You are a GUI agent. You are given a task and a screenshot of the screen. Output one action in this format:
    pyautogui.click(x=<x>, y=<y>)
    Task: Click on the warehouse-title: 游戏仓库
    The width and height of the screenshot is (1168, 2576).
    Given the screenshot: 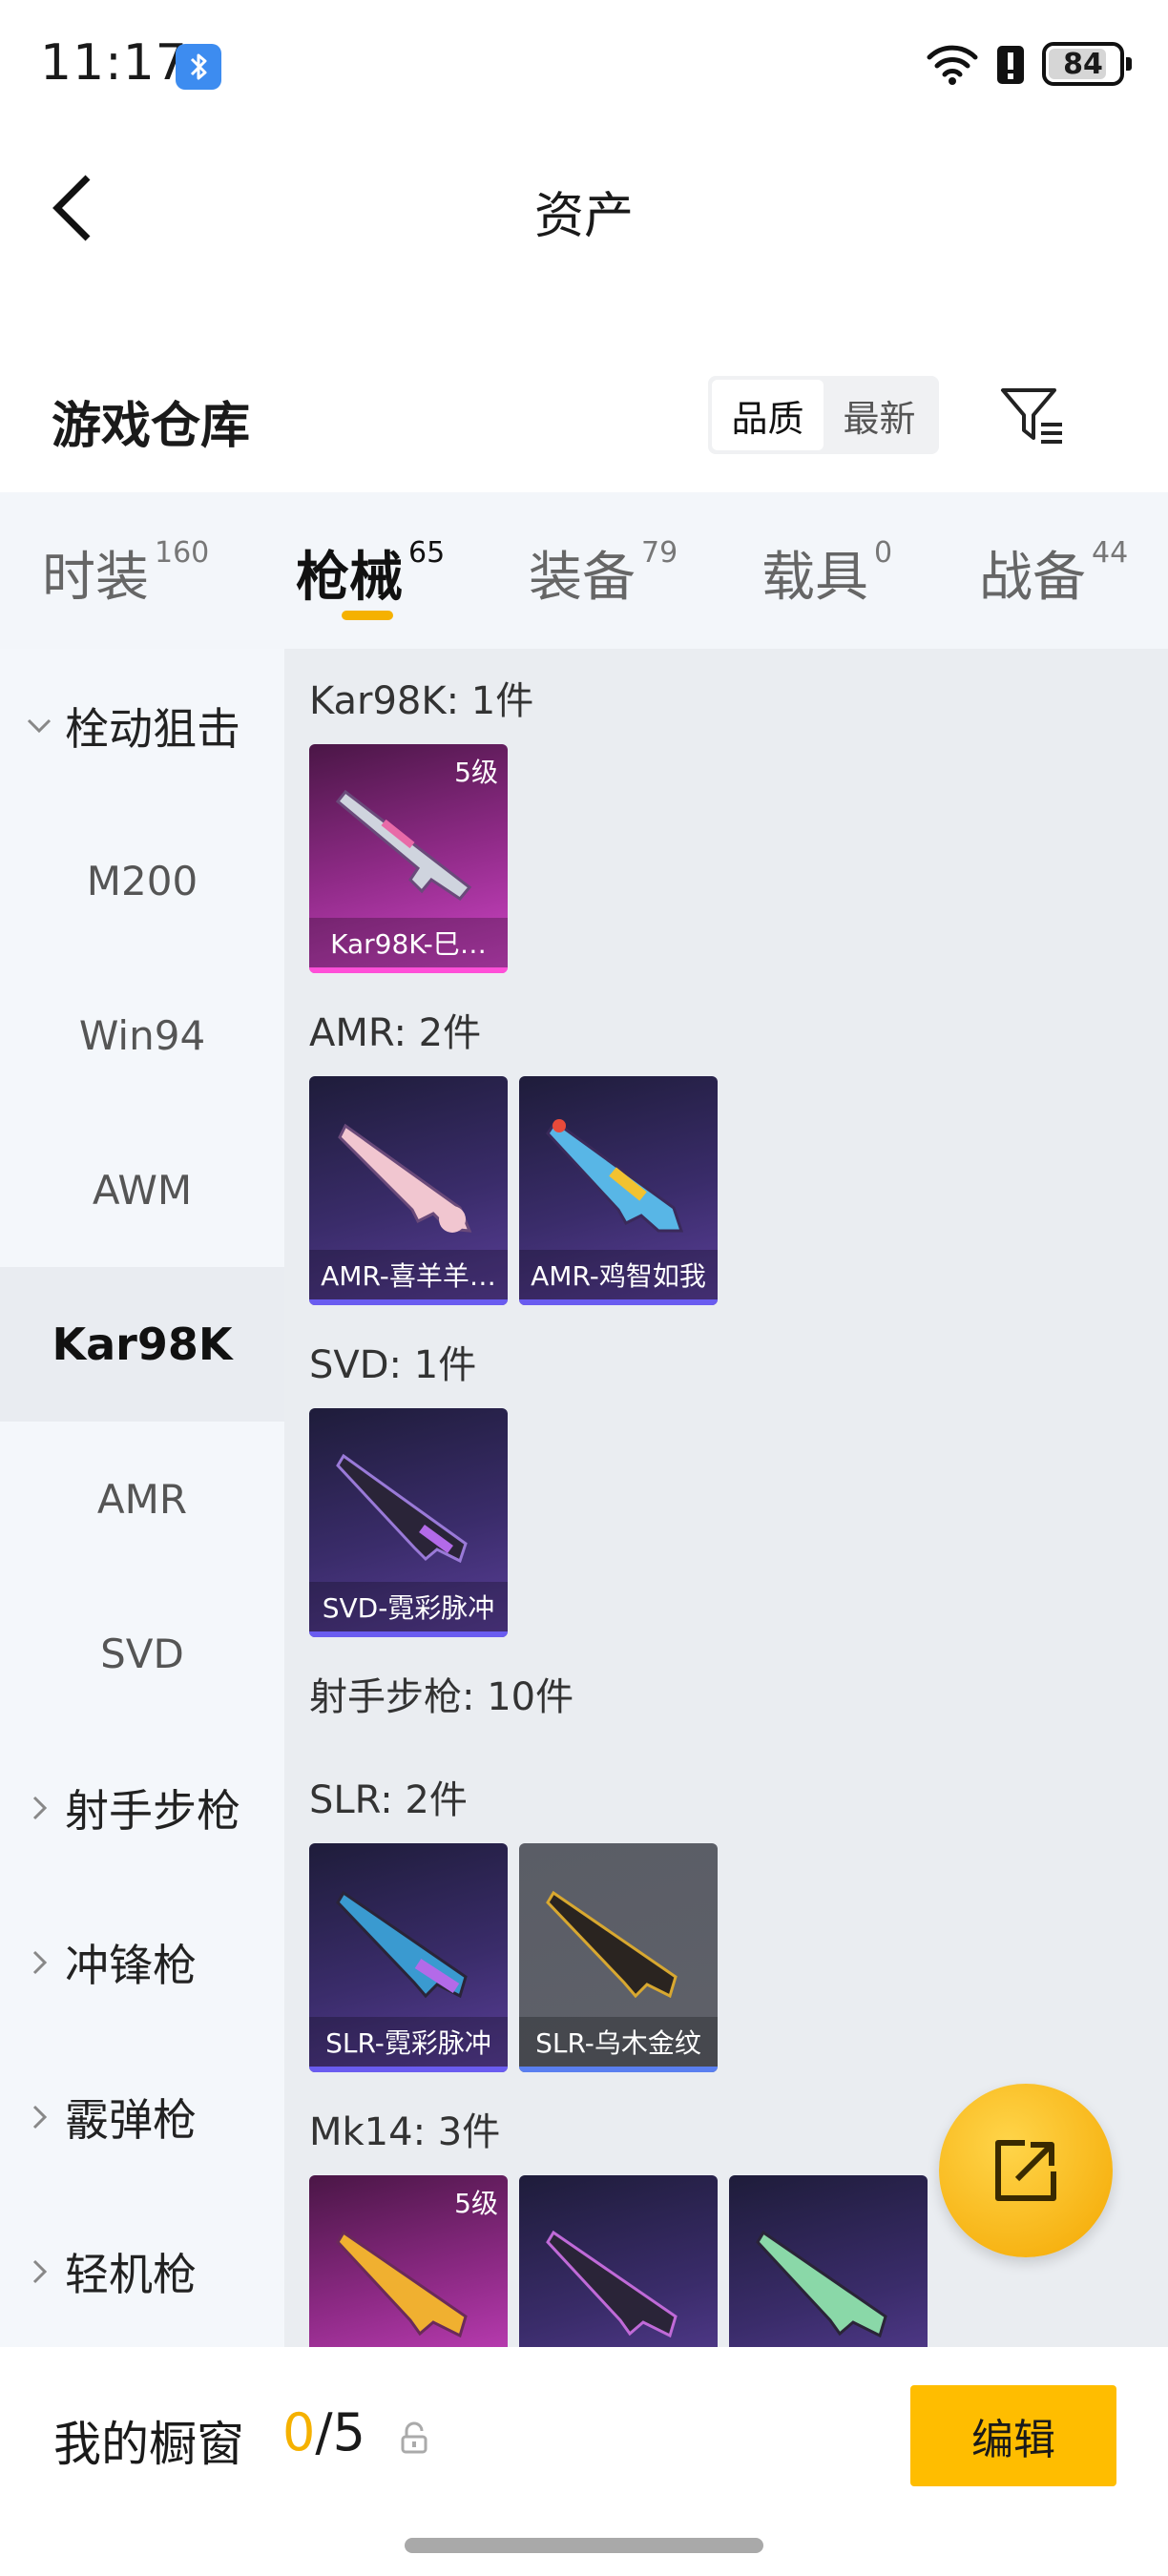 What is the action you would take?
    pyautogui.click(x=151, y=426)
    